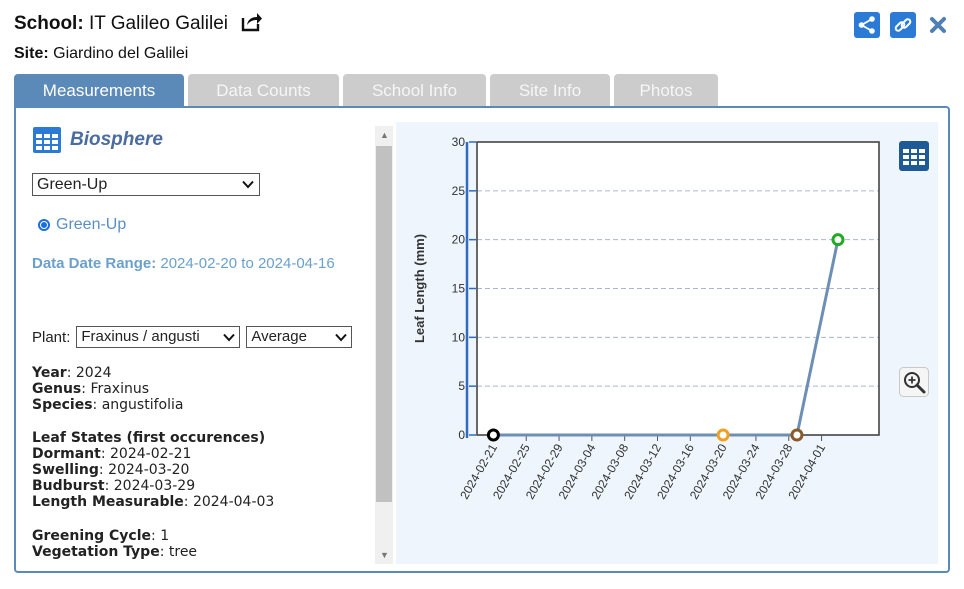  Describe the element at coordinates (62, 405) in the screenshot. I see `species-label: Species` at that location.